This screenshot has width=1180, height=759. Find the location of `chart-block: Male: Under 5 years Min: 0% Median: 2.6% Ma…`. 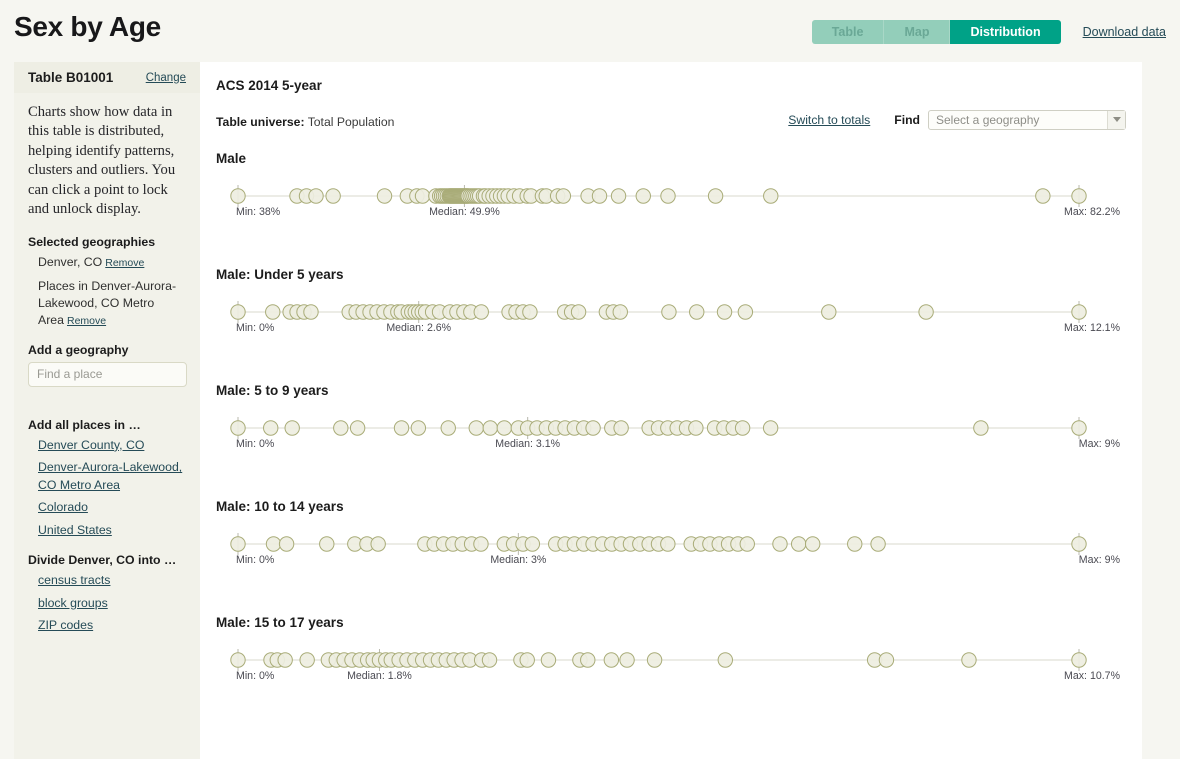

chart-block: Male: Under 5 years Min: 0% Median: 2.6% Ma… is located at coordinates (671, 303).